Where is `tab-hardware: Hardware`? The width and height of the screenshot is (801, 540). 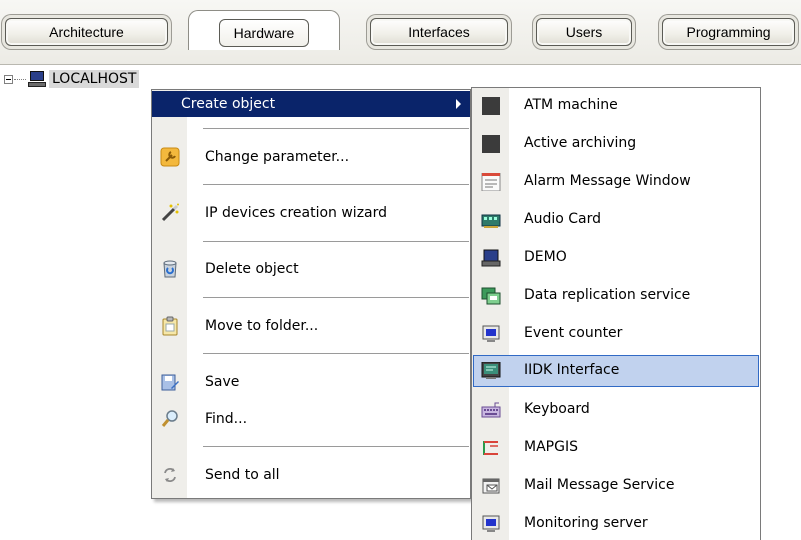 tab-hardware: Hardware is located at coordinates (264, 30).